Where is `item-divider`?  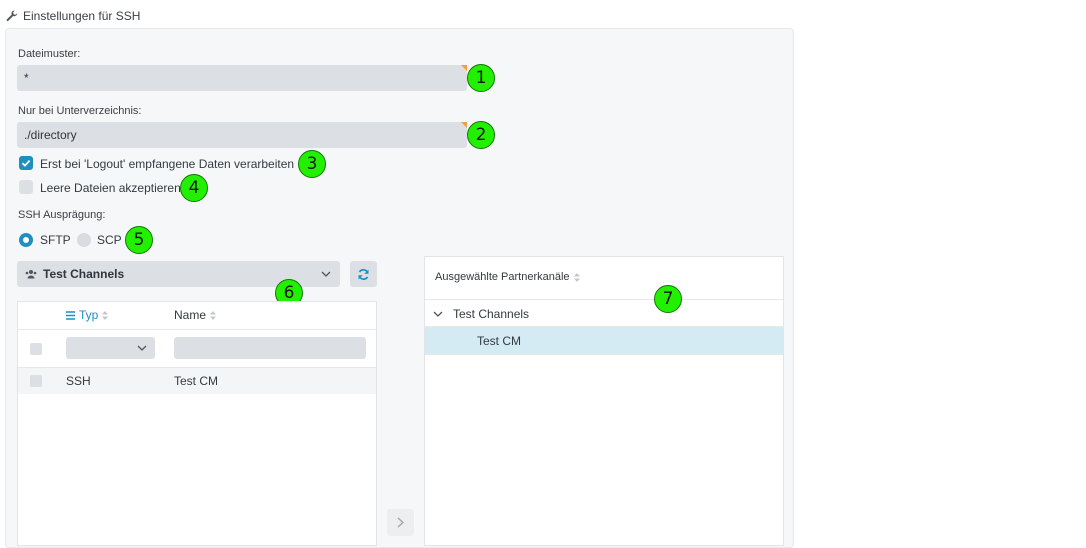
item-divider is located at coordinates (604, 354).